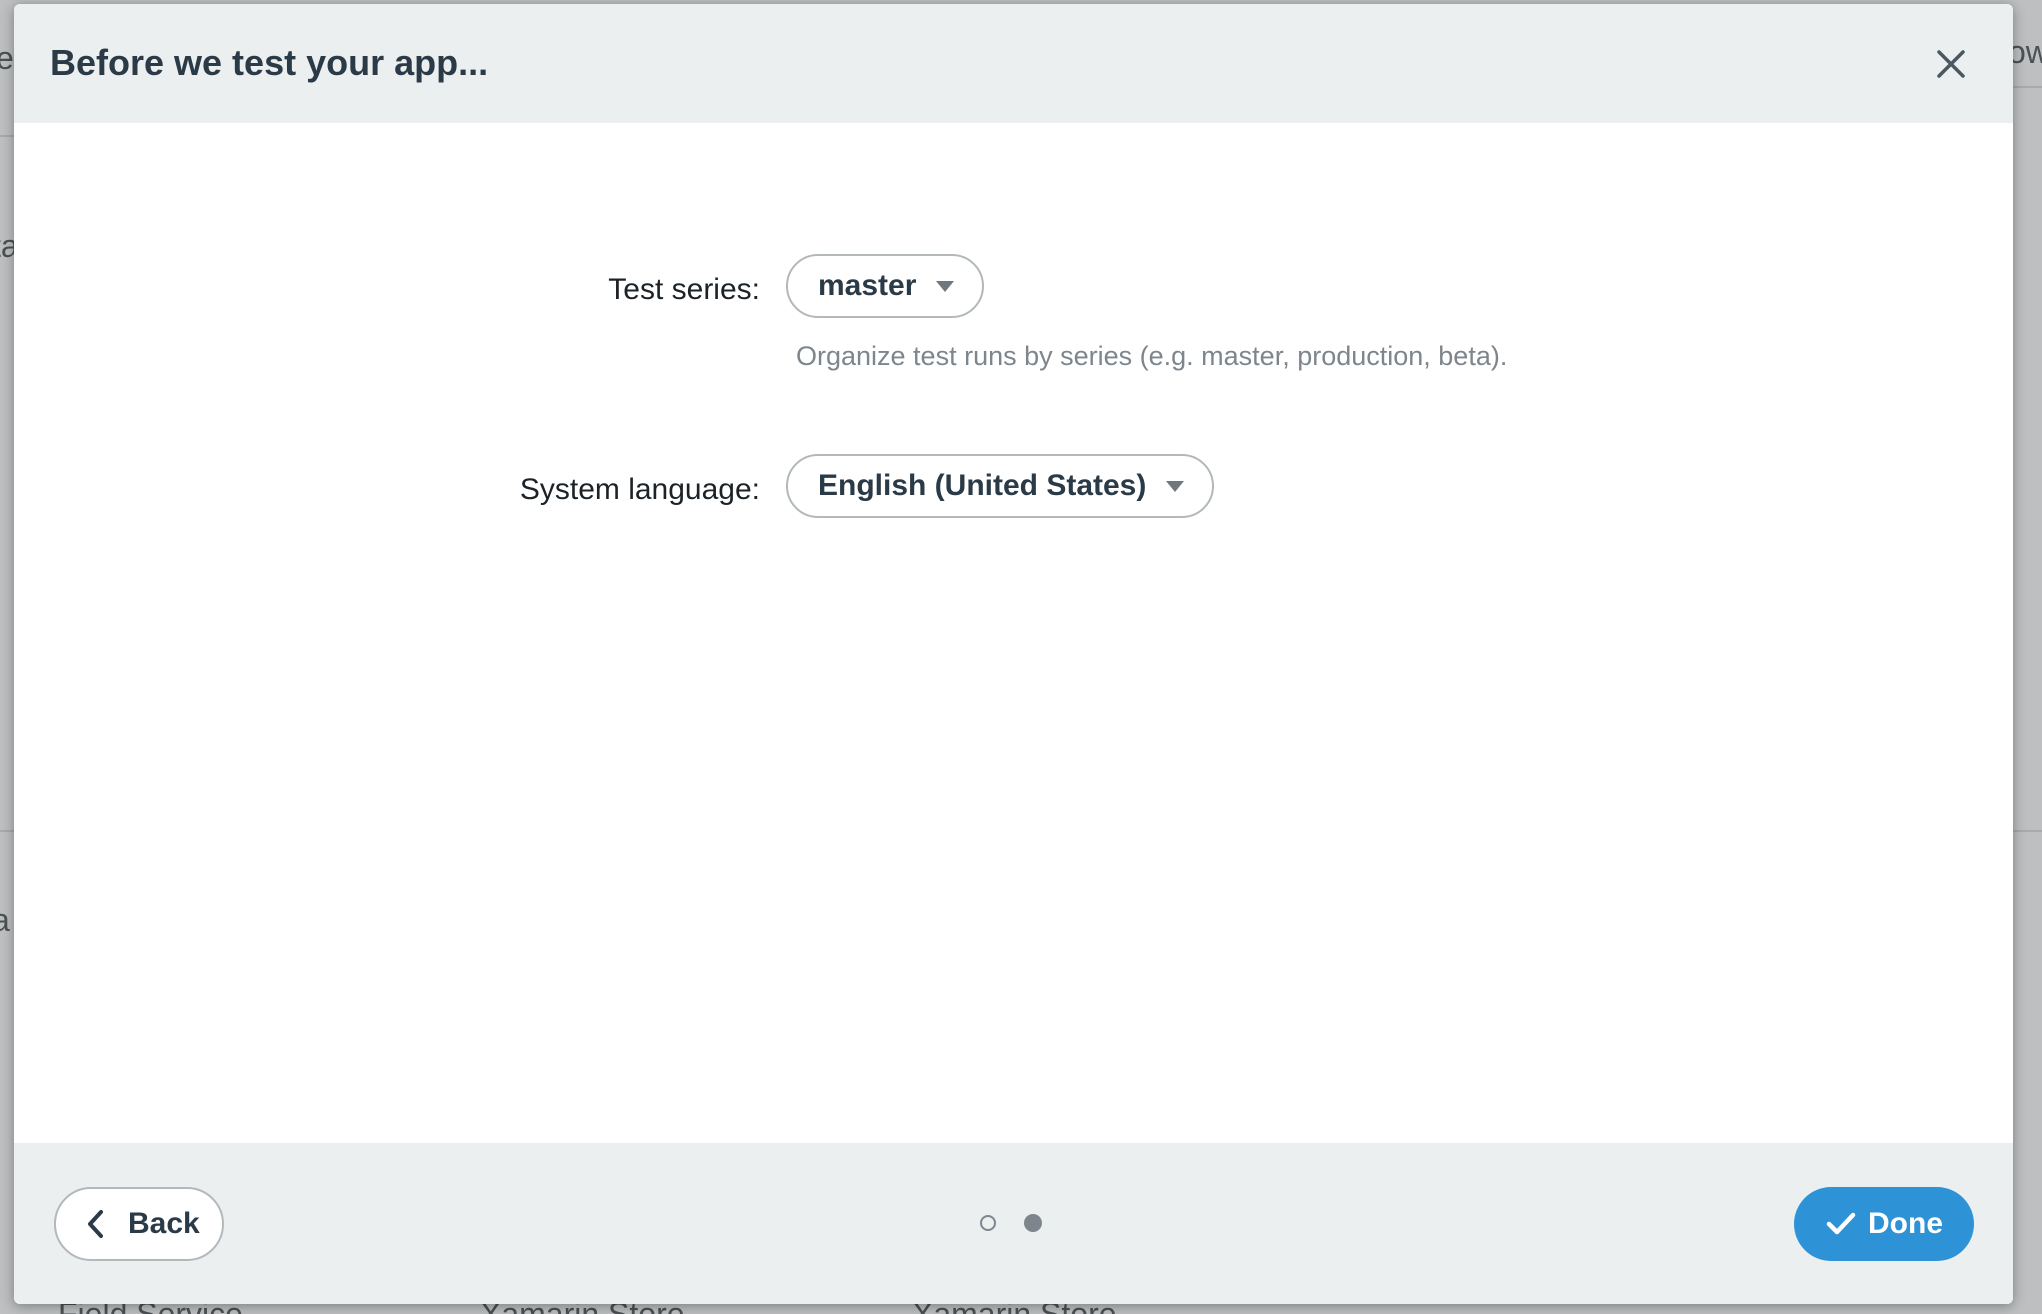 The image size is (2042, 1314). I want to click on pagination-dots, so click(1011, 1223).